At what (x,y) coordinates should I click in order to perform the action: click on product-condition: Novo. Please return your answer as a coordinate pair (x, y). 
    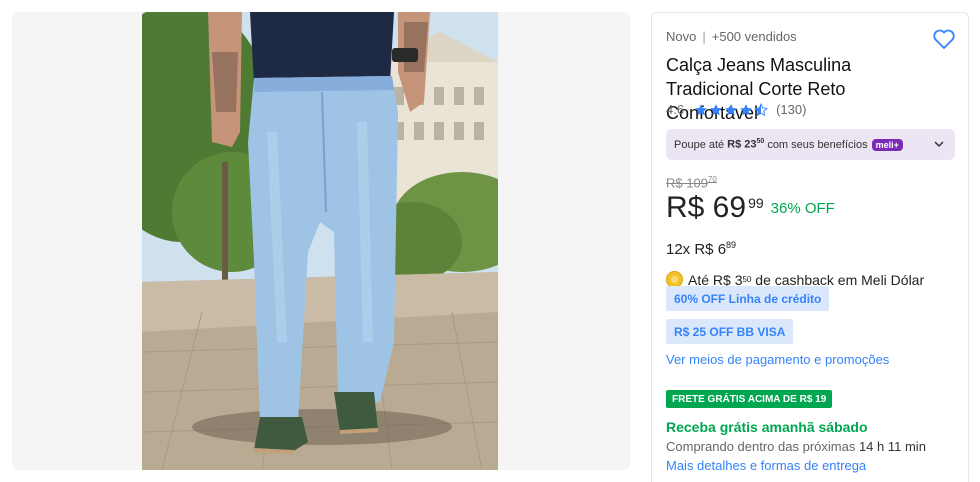
    Looking at the image, I should click on (681, 36).